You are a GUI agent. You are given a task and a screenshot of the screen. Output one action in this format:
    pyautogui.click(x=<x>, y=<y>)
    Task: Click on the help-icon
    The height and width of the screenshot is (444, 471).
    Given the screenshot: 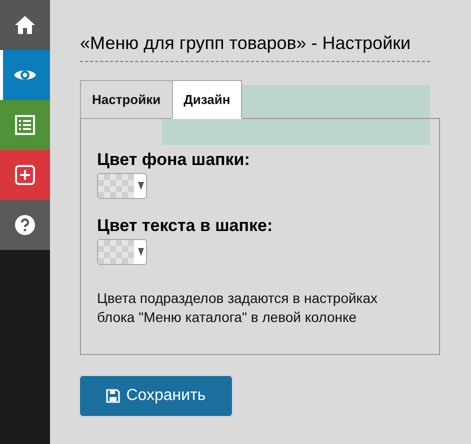 What is the action you would take?
    pyautogui.click(x=25, y=225)
    